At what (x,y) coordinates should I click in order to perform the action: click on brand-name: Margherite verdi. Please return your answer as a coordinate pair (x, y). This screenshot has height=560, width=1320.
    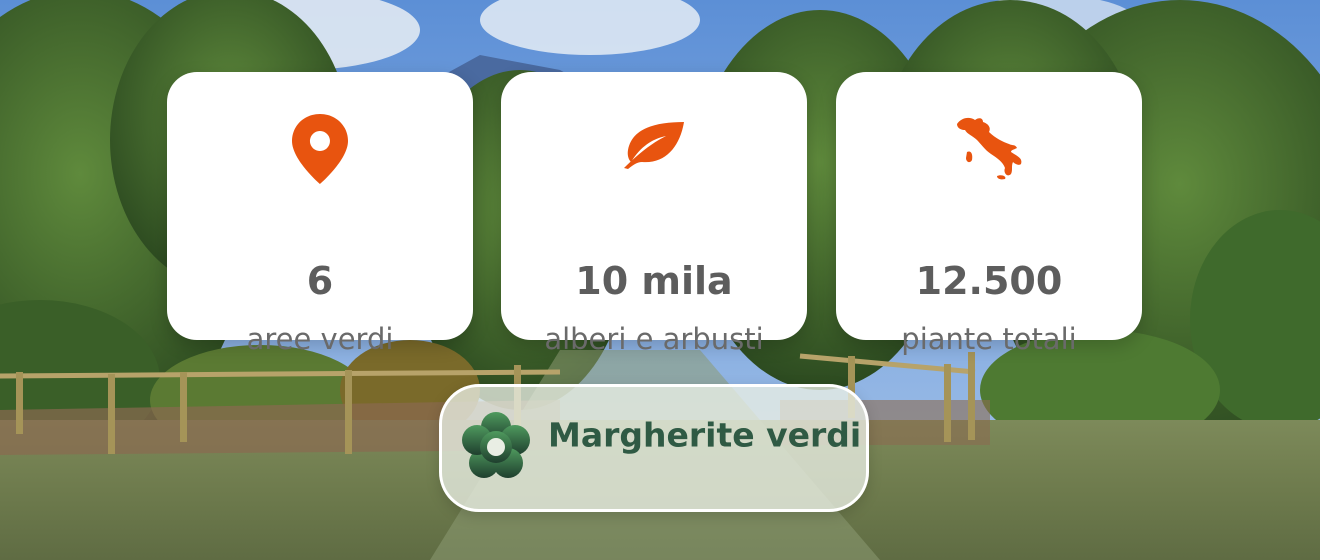
    Looking at the image, I should click on (705, 435).